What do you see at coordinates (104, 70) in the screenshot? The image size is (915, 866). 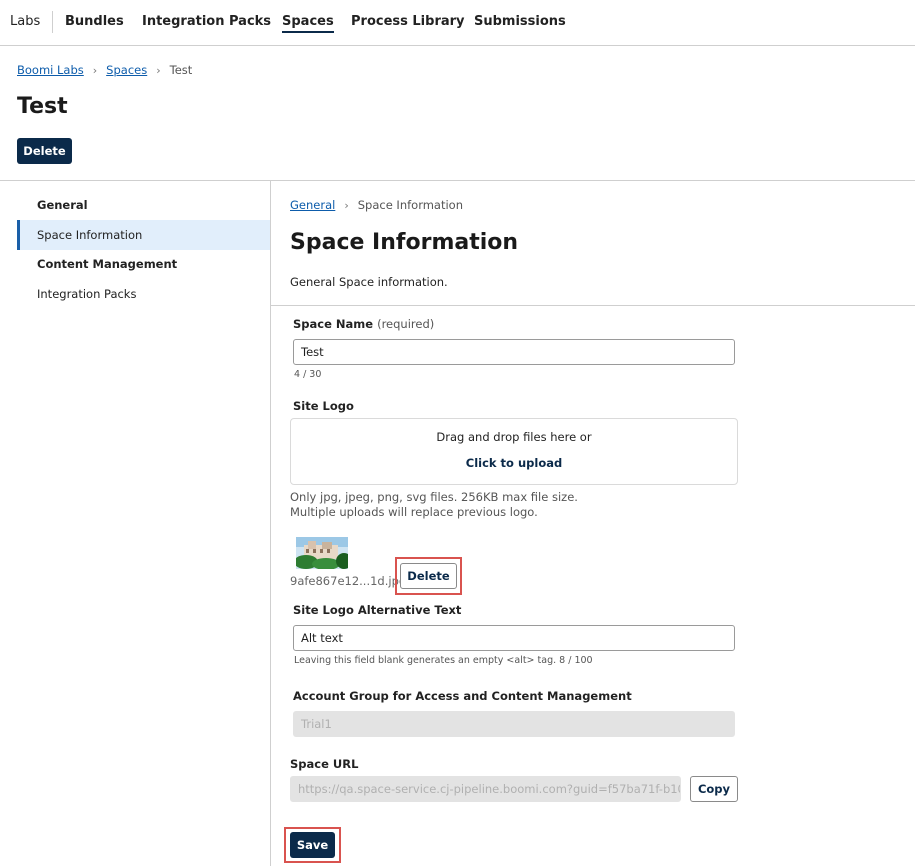 I see `breadcrumb: Boomi Labs › Spaces › Test` at bounding box center [104, 70].